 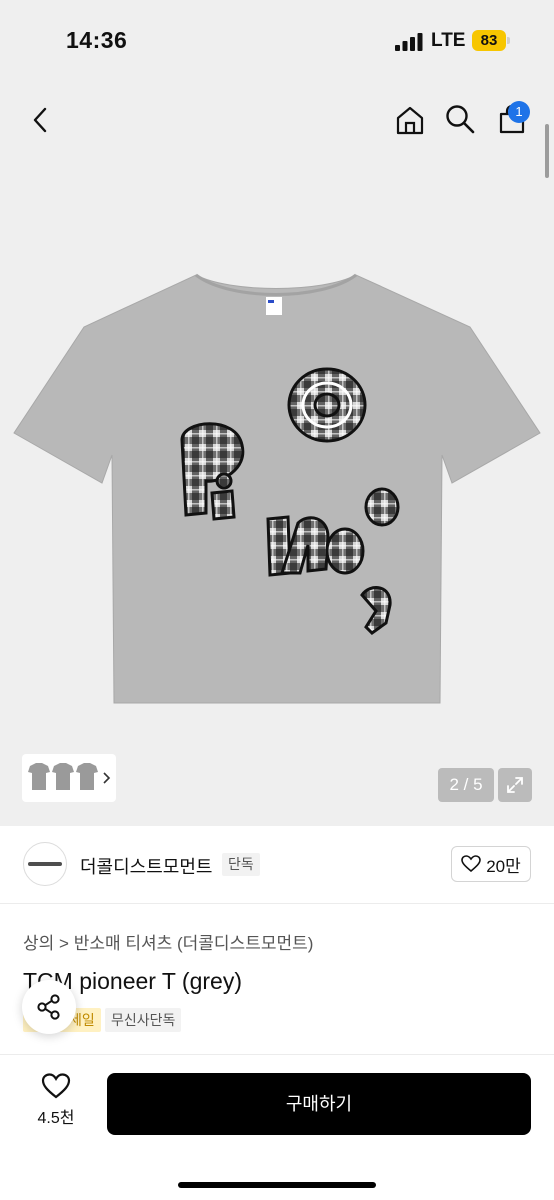 I want to click on signal-icon, so click(x=409, y=42).